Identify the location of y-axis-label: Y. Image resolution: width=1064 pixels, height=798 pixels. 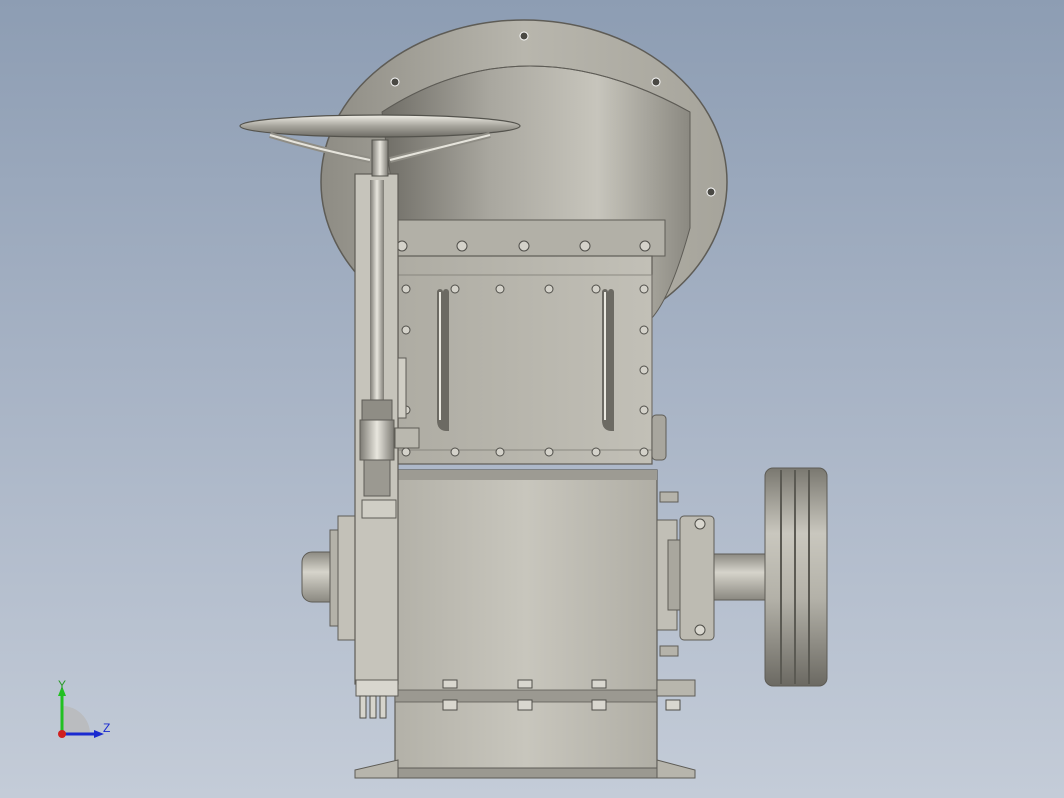
(62, 685).